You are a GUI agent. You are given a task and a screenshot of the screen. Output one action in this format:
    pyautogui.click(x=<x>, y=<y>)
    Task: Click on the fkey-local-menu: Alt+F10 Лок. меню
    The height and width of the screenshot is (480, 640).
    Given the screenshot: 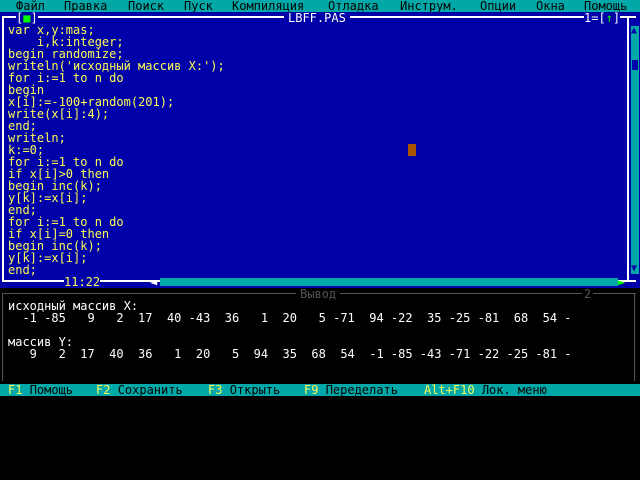 What is the action you would take?
    pyautogui.click(x=485, y=390)
    